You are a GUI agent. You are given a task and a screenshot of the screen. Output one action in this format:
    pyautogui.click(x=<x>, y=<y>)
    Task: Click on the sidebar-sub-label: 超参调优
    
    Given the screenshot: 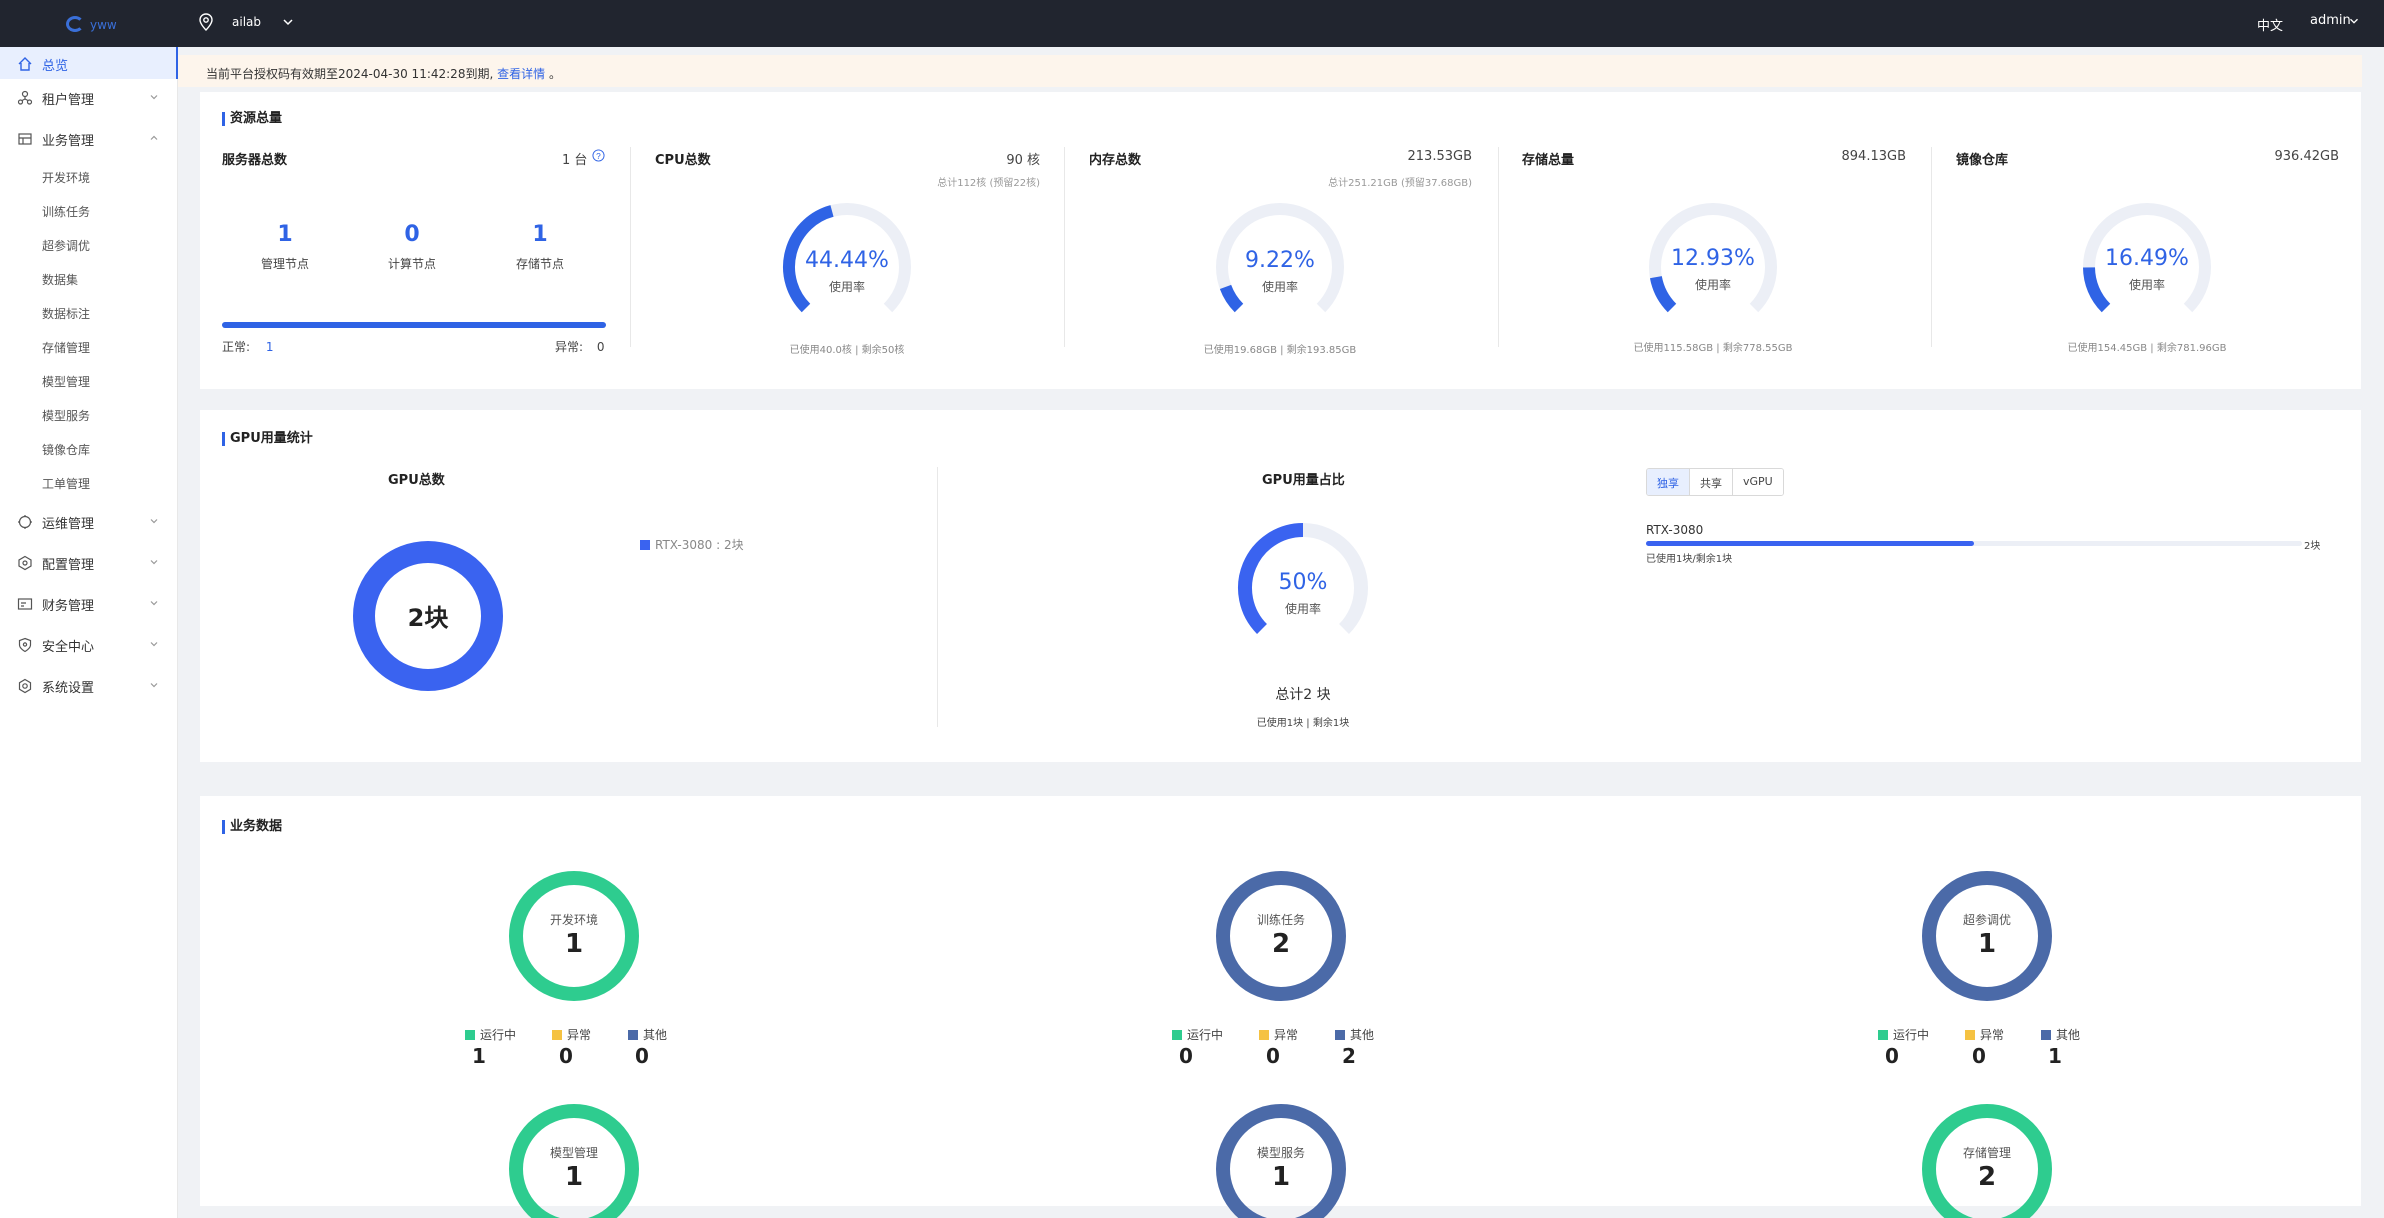 What is the action you would take?
    pyautogui.click(x=66, y=246)
    